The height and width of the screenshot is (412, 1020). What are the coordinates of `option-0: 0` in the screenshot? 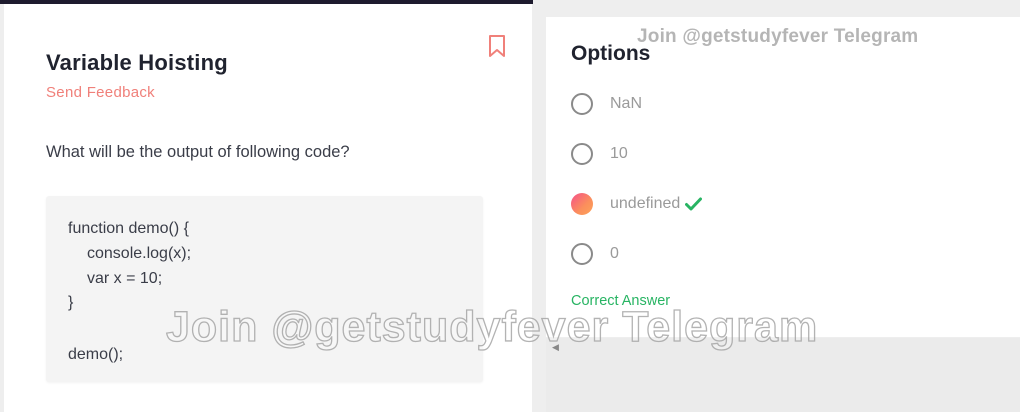 It's located at (595, 254).